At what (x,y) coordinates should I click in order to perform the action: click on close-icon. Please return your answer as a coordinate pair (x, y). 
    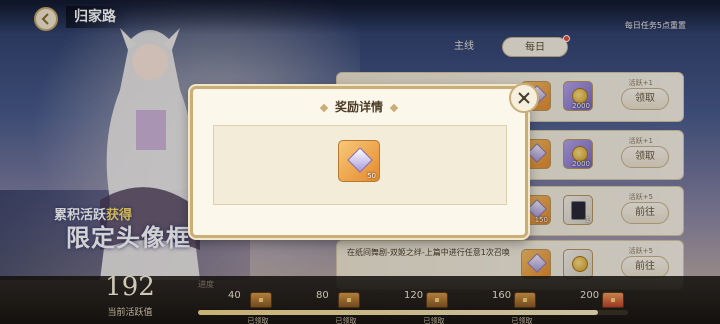
    Looking at the image, I should click on (524, 98).